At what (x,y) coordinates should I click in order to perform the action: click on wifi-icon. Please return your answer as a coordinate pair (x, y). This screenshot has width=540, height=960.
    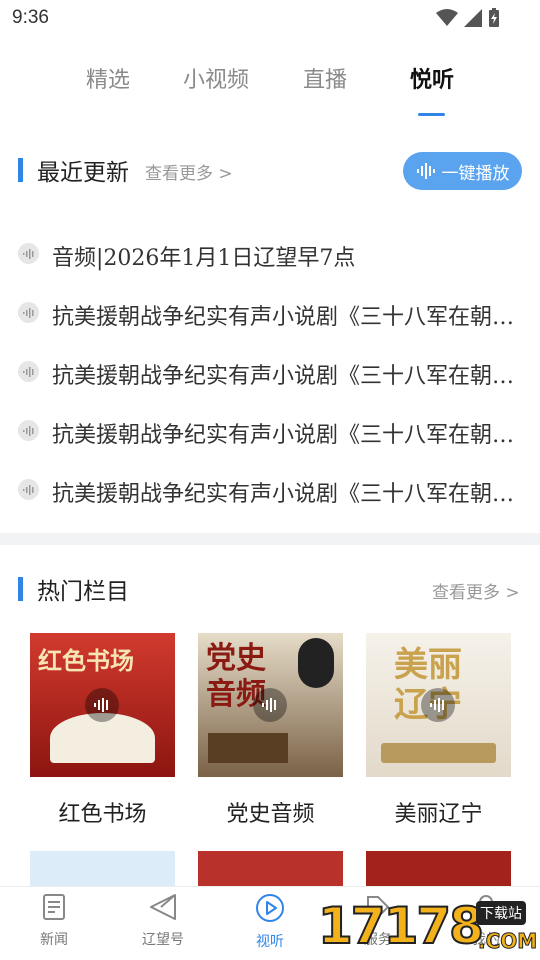
    Looking at the image, I should click on (447, 17).